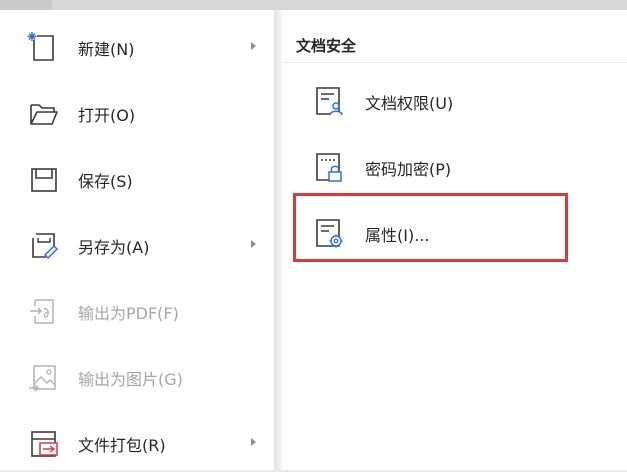 This screenshot has height=472, width=627. I want to click on save-as-icon, so click(45, 246).